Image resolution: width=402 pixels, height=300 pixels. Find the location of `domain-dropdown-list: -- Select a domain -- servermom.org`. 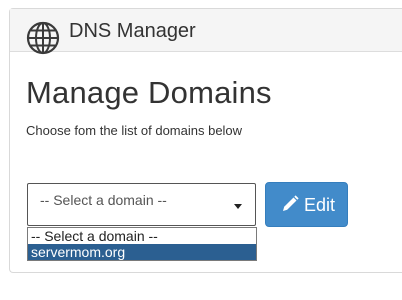

domain-dropdown-list: -- Select a domain -- servermom.org is located at coordinates (142, 244).